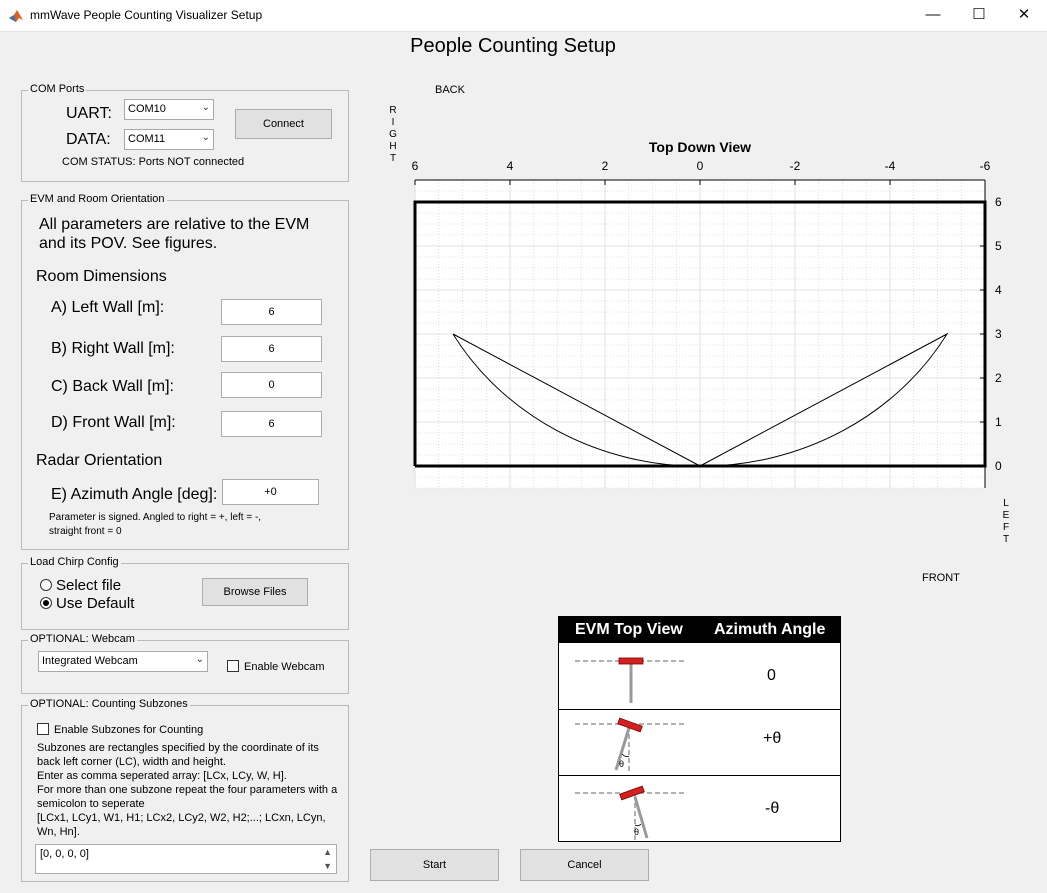 Image resolution: width=1047 pixels, height=893 pixels. Describe the element at coordinates (998, 378) in the screenshot. I see `y-tick-label: 2` at that location.